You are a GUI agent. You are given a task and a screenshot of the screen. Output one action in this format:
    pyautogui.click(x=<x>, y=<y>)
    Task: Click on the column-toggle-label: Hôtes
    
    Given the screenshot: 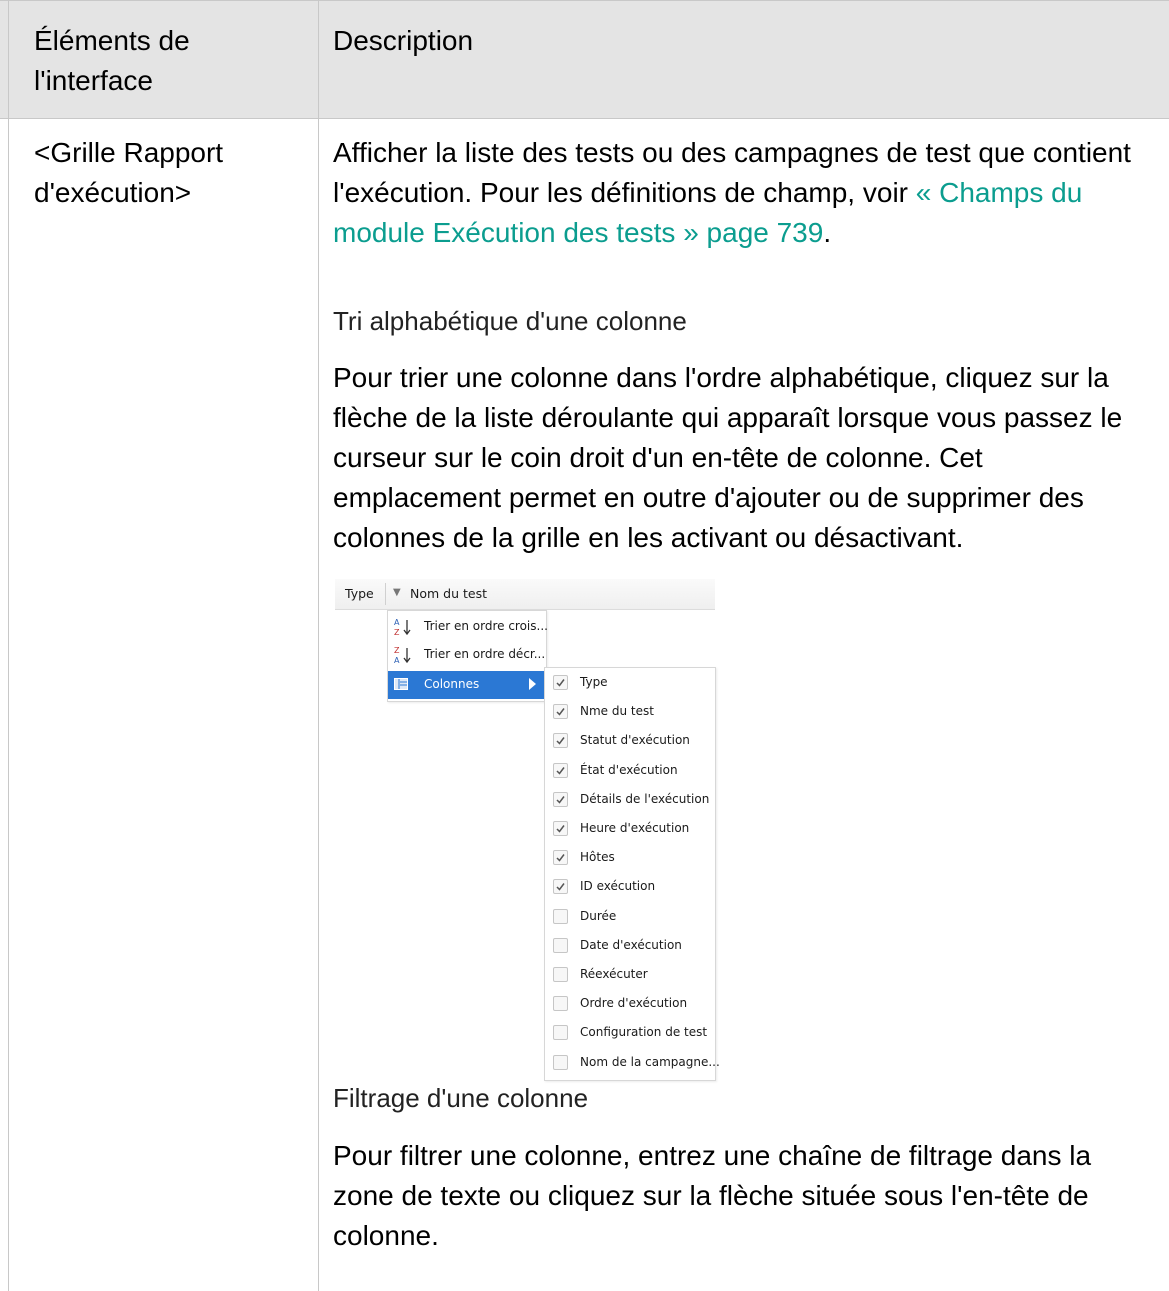 What is the action you would take?
    pyautogui.click(x=597, y=857)
    